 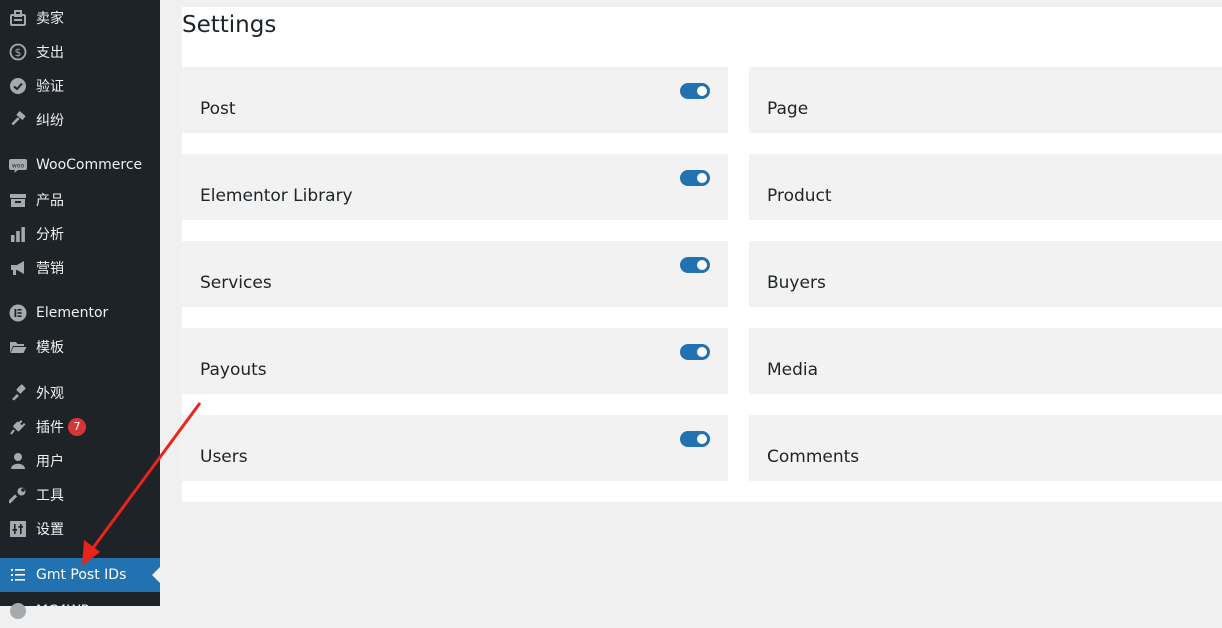 What do you see at coordinates (80, 234) in the screenshot?
I see `sidebar-item-analytics: 分析` at bounding box center [80, 234].